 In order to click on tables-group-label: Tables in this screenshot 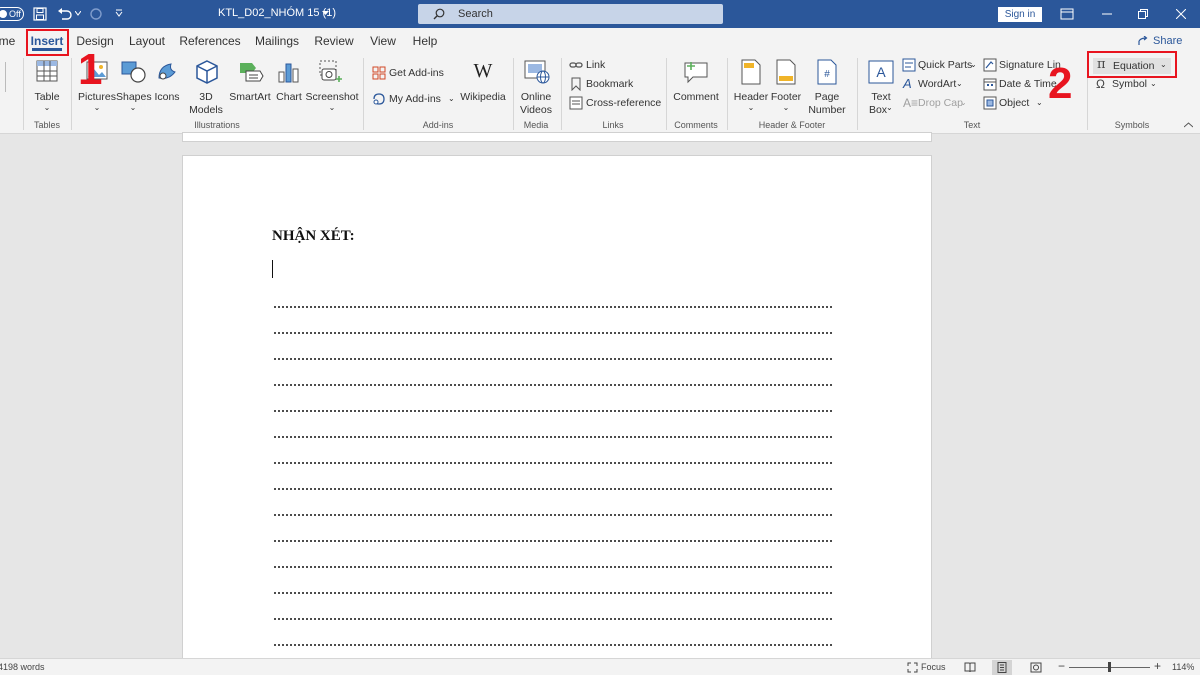, I will do `click(46, 125)`.